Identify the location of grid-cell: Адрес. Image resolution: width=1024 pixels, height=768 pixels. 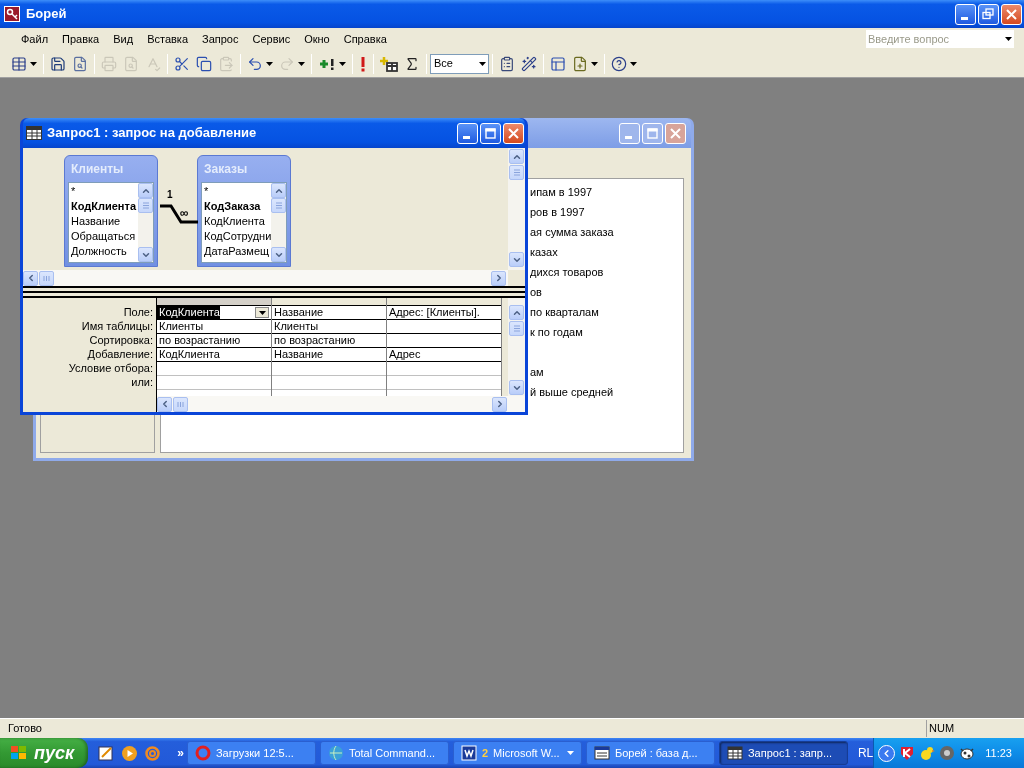
(404, 354).